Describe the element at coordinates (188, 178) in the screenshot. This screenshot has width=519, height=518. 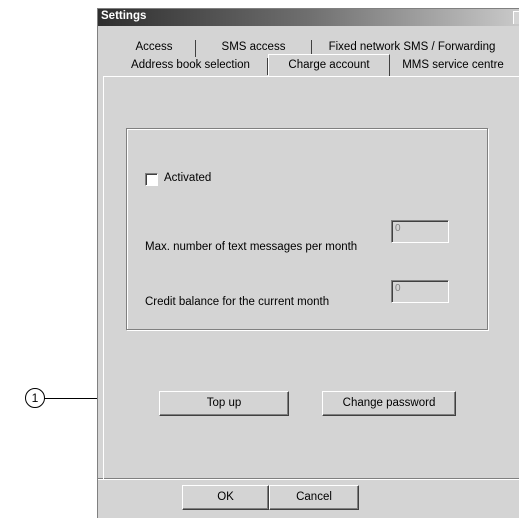
I see `activated-label: Activated` at that location.